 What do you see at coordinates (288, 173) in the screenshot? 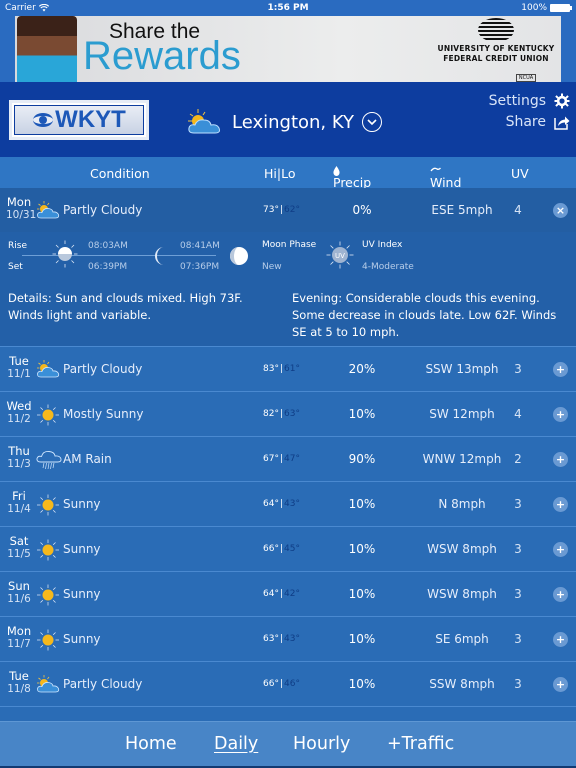
I see `forecast-column-header: Condition Hi|Lo Precip Wind UV` at bounding box center [288, 173].